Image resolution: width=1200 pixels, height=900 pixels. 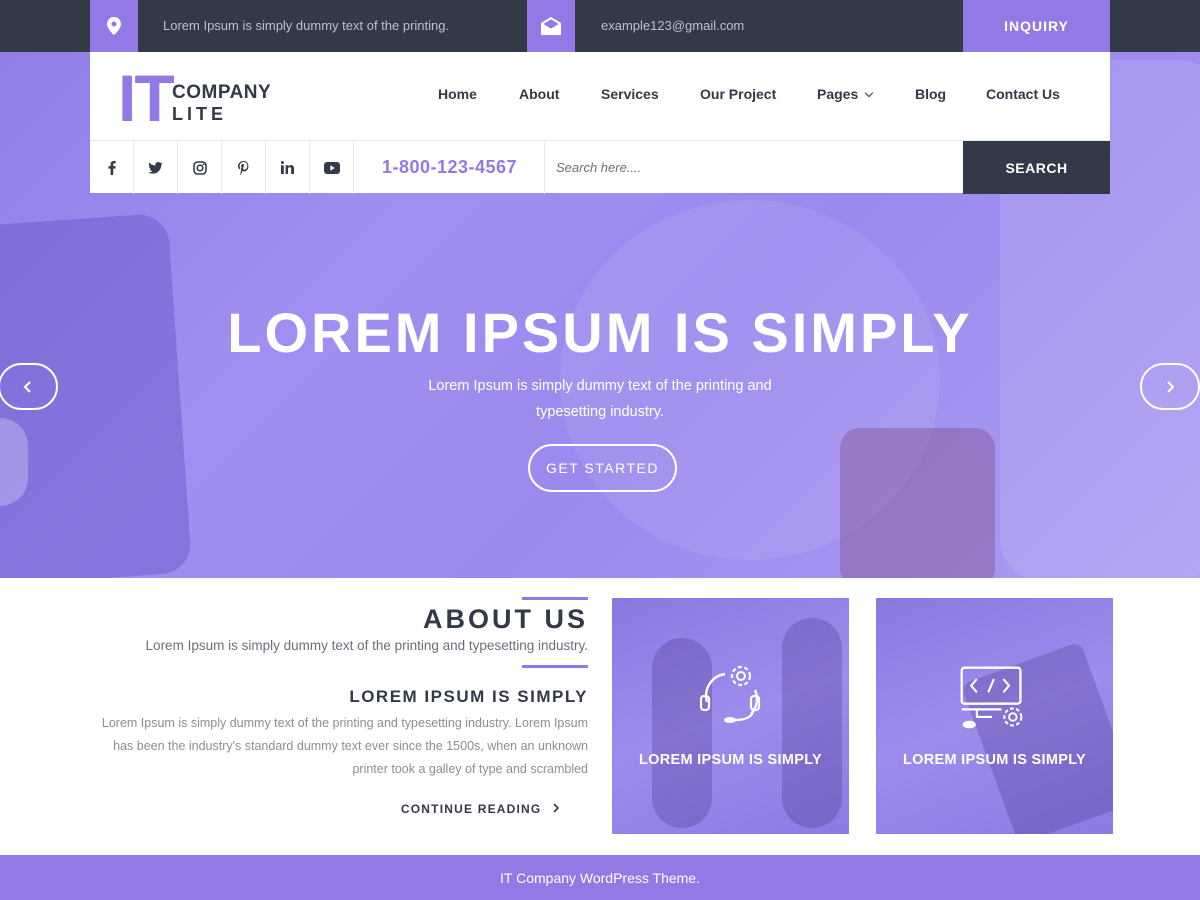 I want to click on nav-item-blog: Blog, so click(x=930, y=94).